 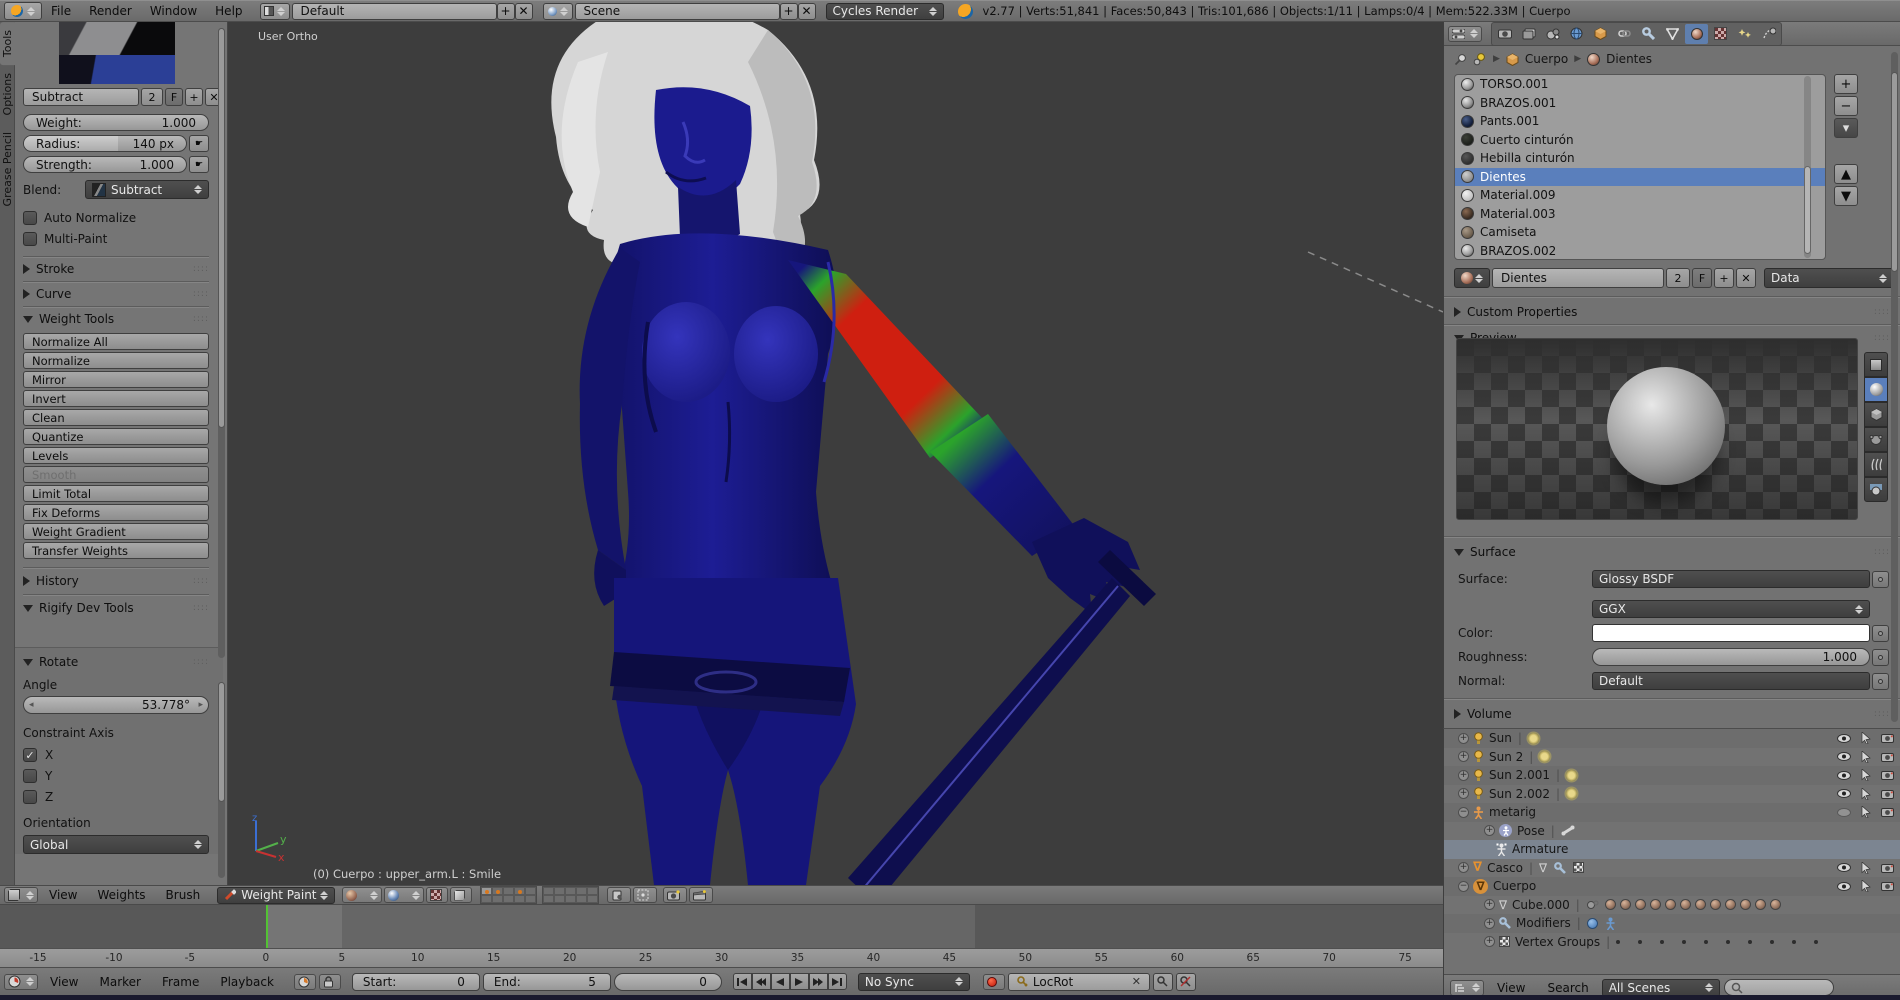 What do you see at coordinates (1768, 34) in the screenshot?
I see `tab-physics` at bounding box center [1768, 34].